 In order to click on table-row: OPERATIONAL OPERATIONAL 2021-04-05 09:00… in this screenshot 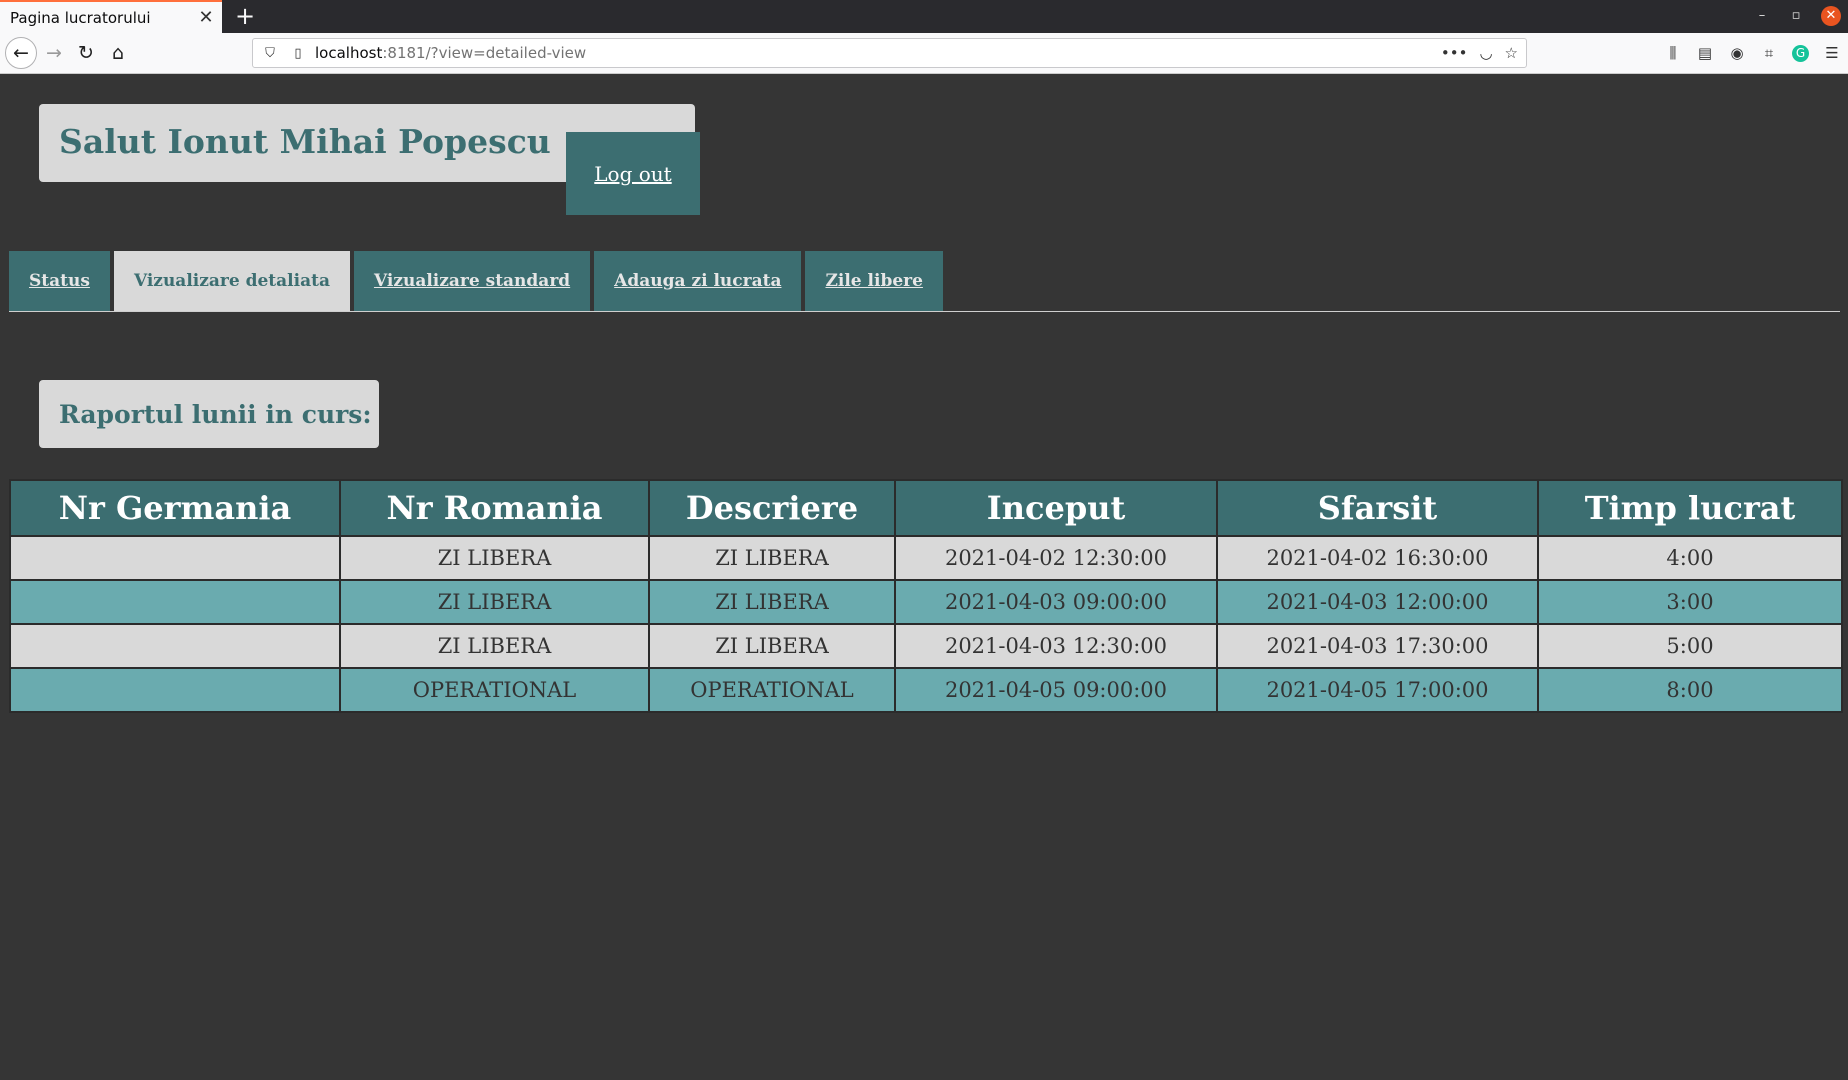, I will do `click(926, 690)`.